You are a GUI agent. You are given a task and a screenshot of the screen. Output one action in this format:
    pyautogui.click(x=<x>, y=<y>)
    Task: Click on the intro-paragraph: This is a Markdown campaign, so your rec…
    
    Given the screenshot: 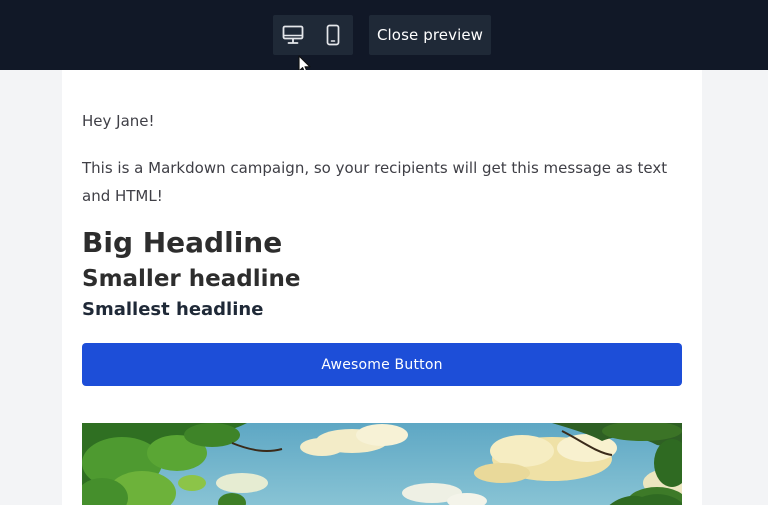 What is the action you would take?
    pyautogui.click(x=375, y=182)
    